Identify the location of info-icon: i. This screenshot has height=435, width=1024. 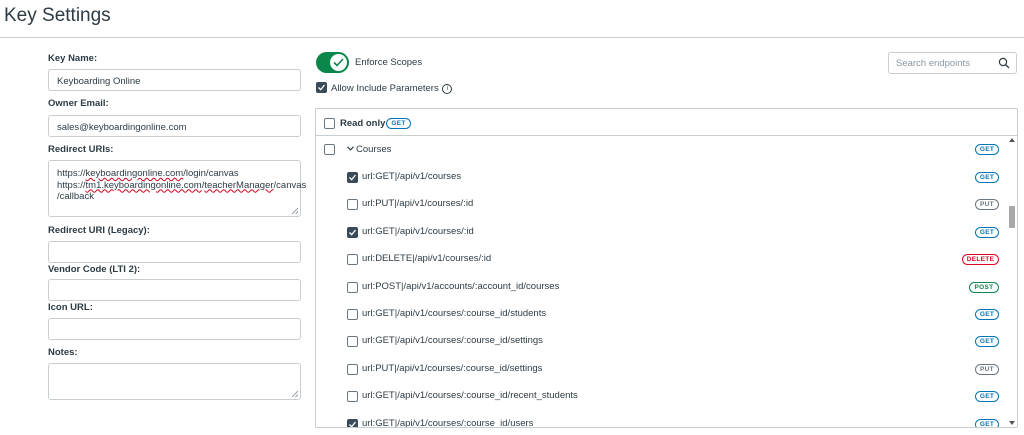
(447, 89).